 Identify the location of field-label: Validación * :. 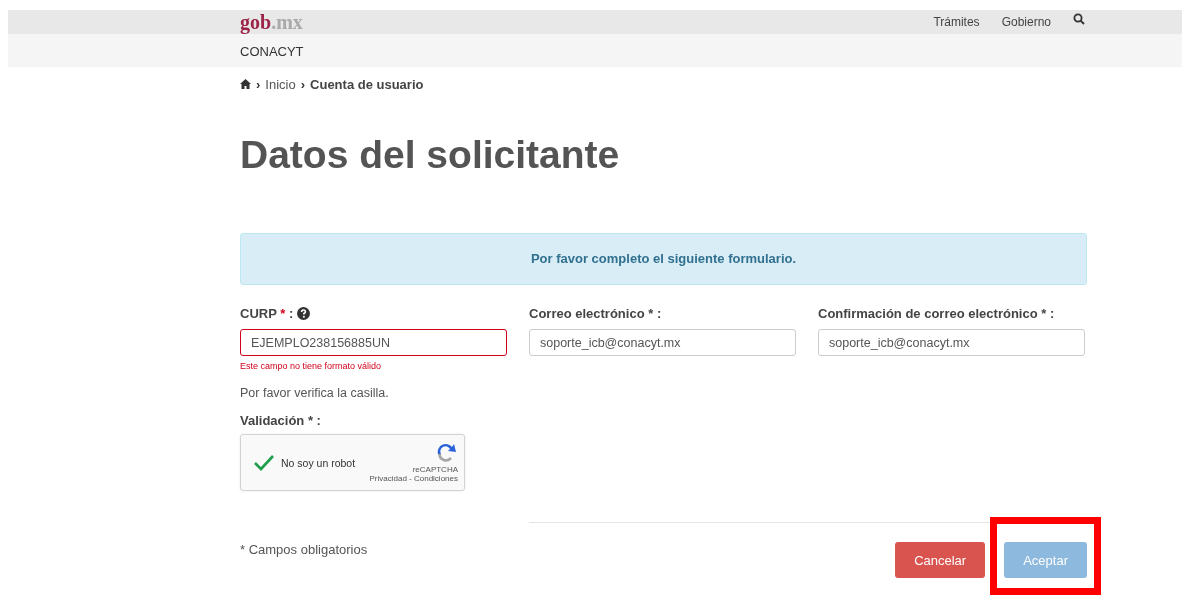
(280, 420).